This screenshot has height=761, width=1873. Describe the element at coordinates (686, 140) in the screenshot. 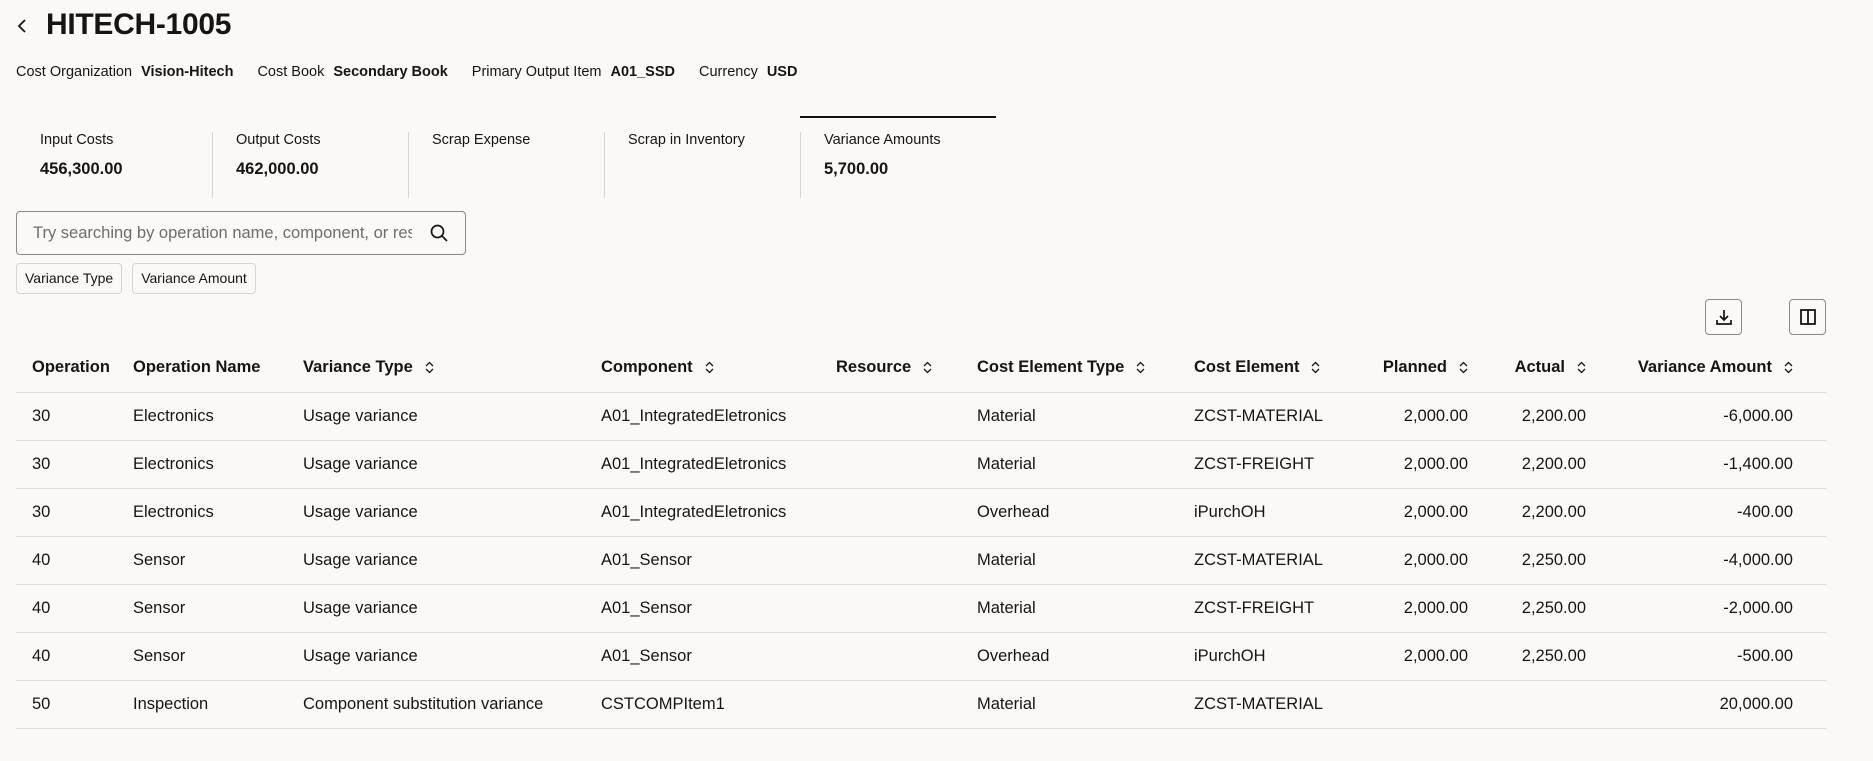

I see `tab-label: Scrap in Inventory` at that location.